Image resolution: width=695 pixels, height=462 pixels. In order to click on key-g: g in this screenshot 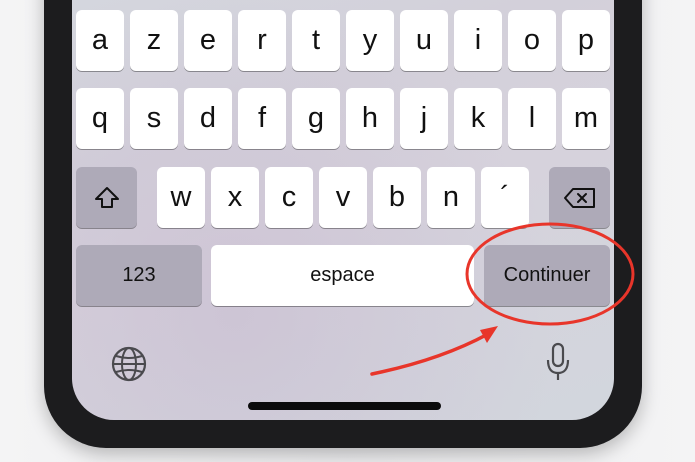, I will do `click(316, 118)`.